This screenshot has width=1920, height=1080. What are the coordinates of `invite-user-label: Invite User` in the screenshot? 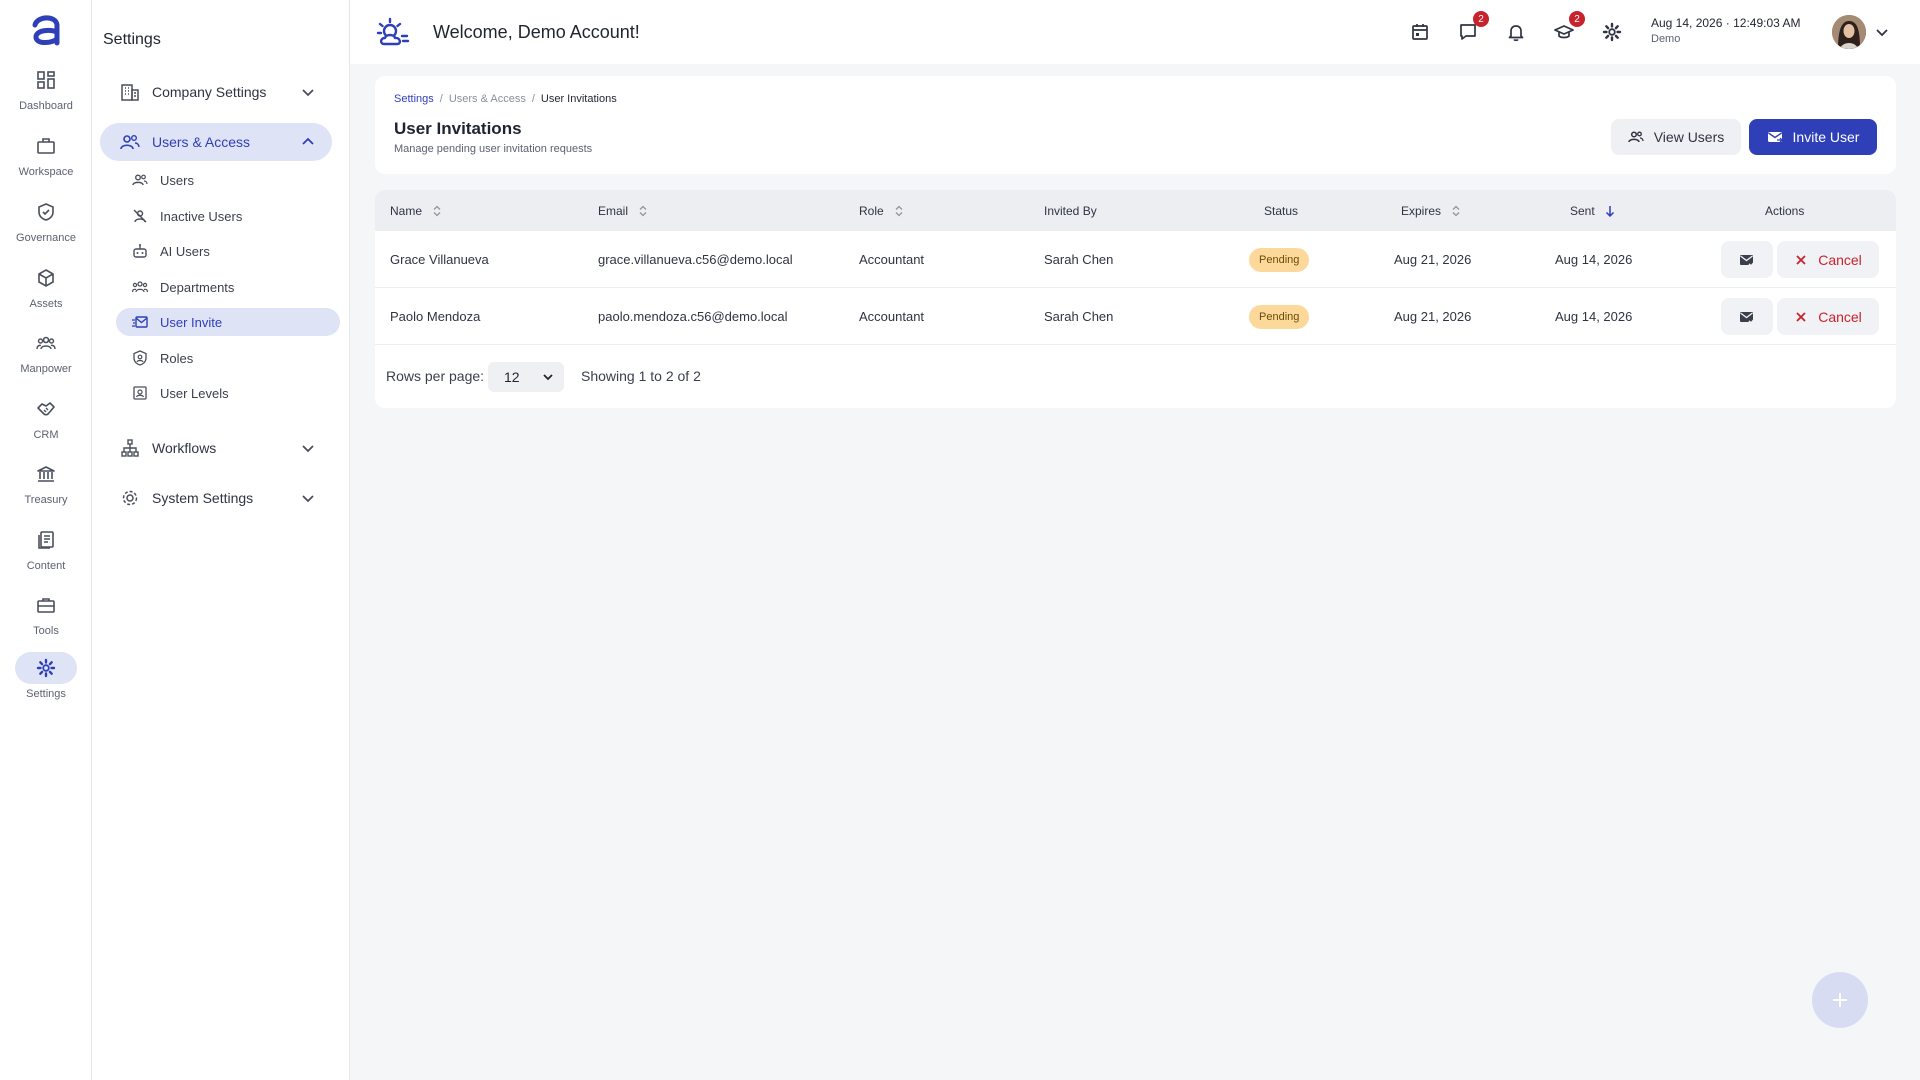 It's located at (1826, 137).